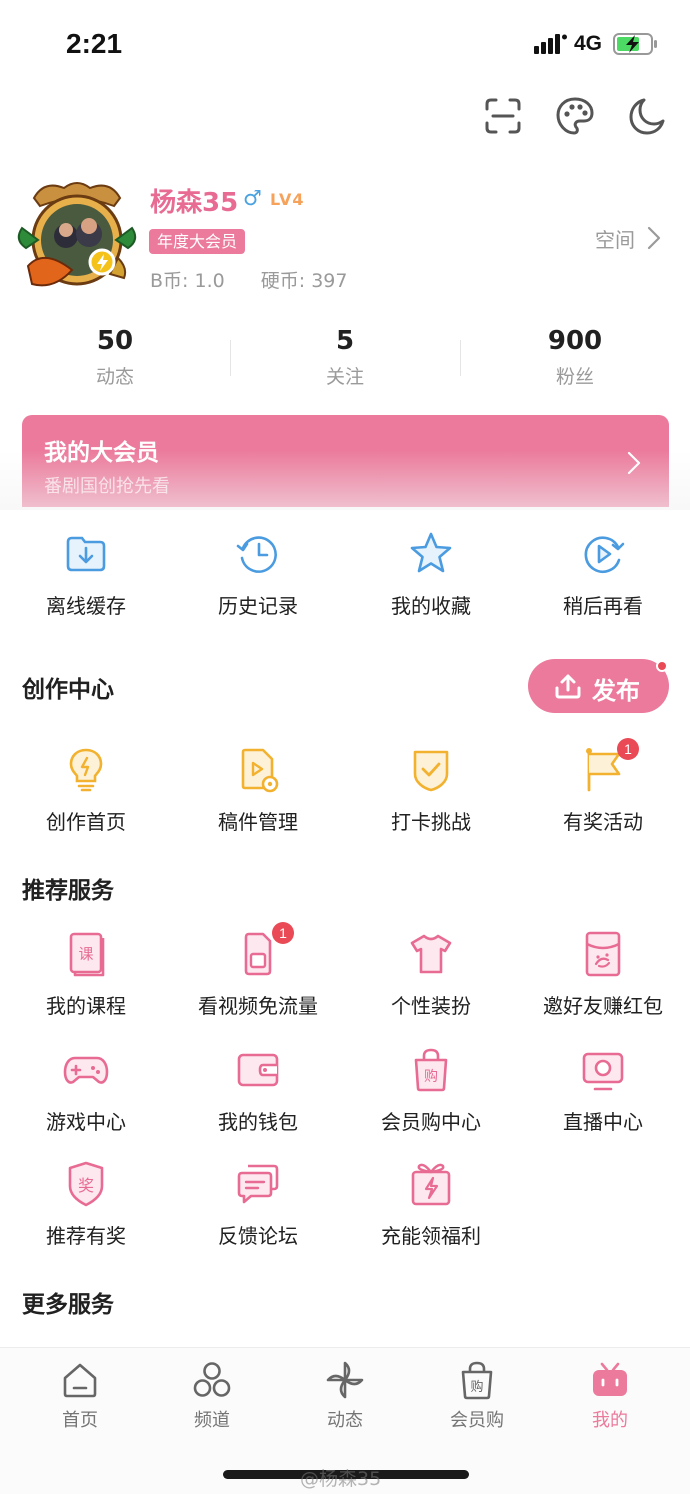 The image size is (690, 1494). I want to click on service-invite-friends: 邀好友赚红包, so click(603, 974).